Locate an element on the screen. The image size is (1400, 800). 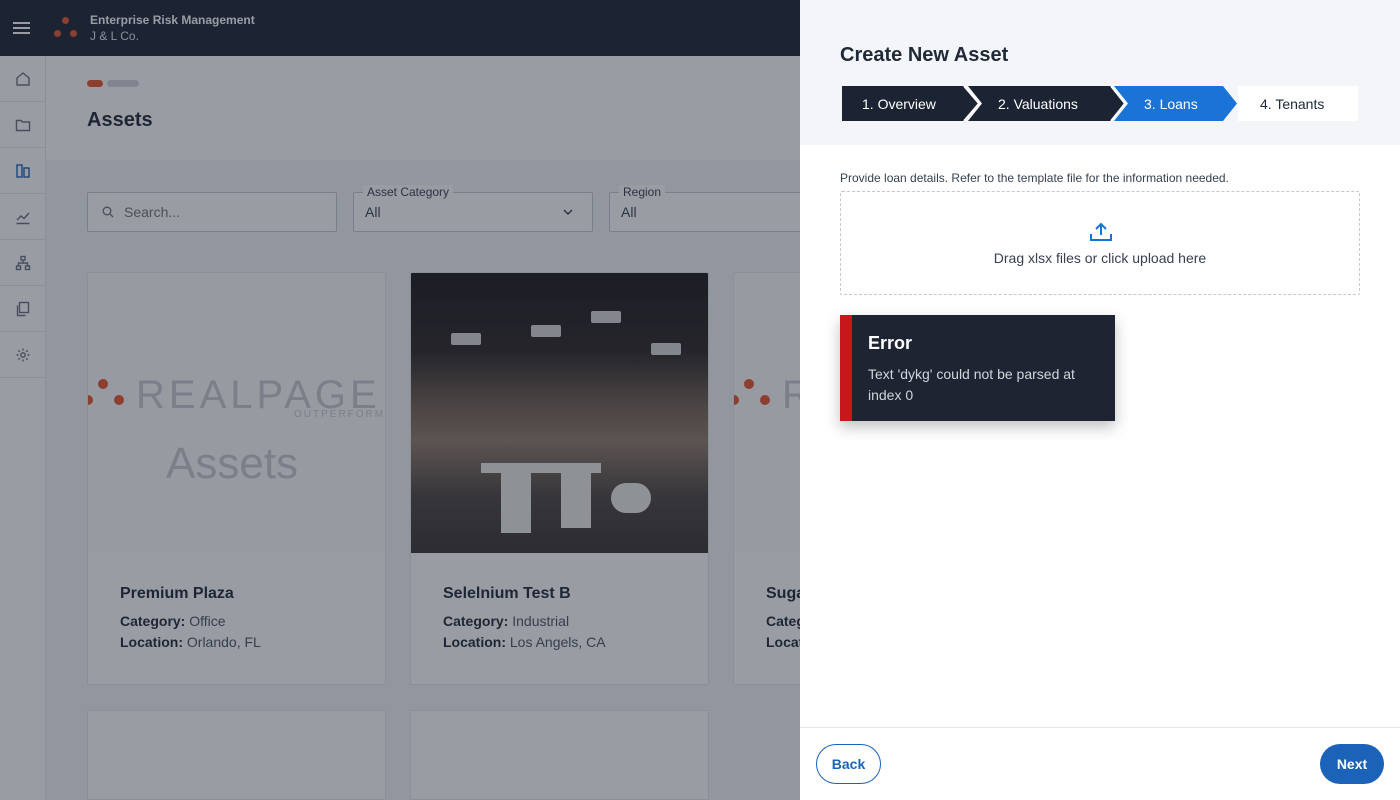
error-indicator is located at coordinates (846, 368).